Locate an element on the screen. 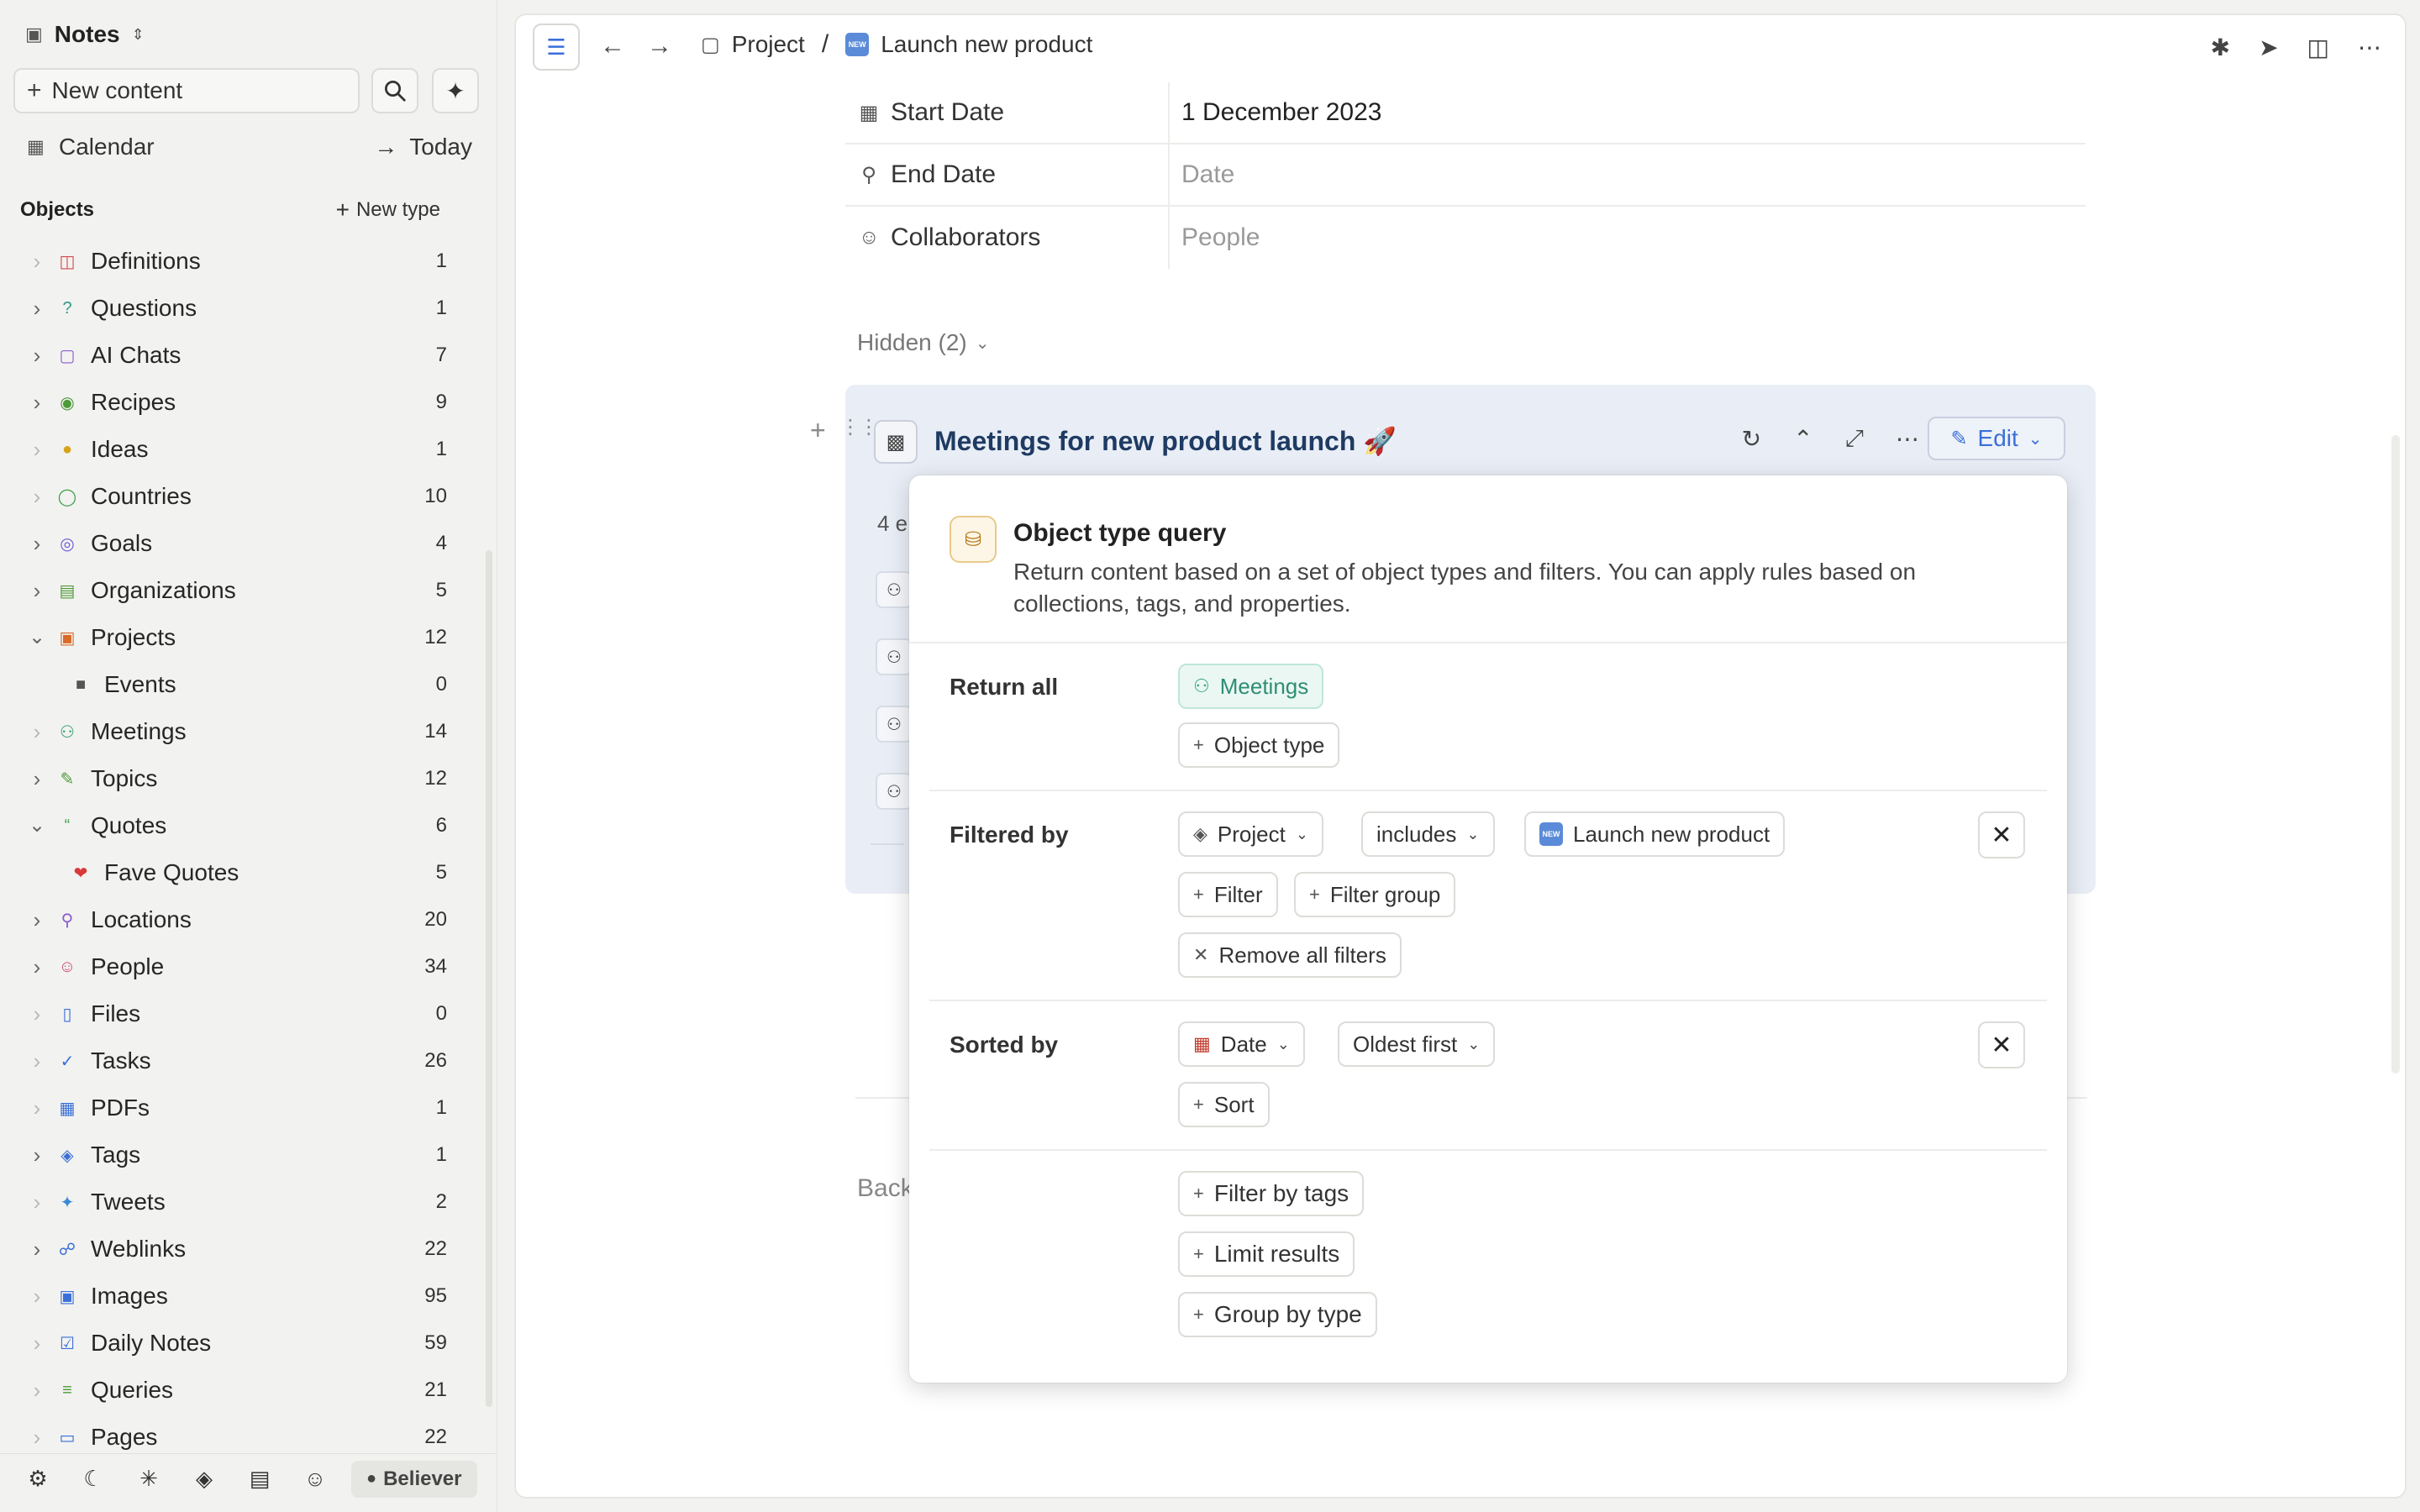 The height and width of the screenshot is (1512, 2420). property-label: ☺ Collaborators is located at coordinates (1007, 238).